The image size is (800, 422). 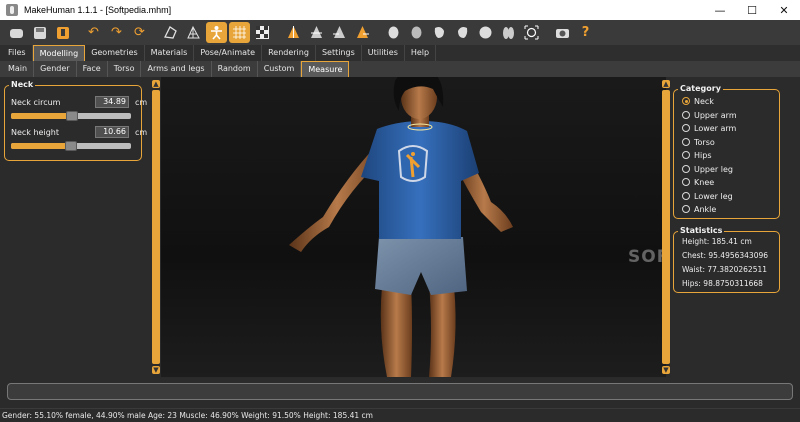 What do you see at coordinates (784, 10) in the screenshot?
I see `close-button: ✕` at bounding box center [784, 10].